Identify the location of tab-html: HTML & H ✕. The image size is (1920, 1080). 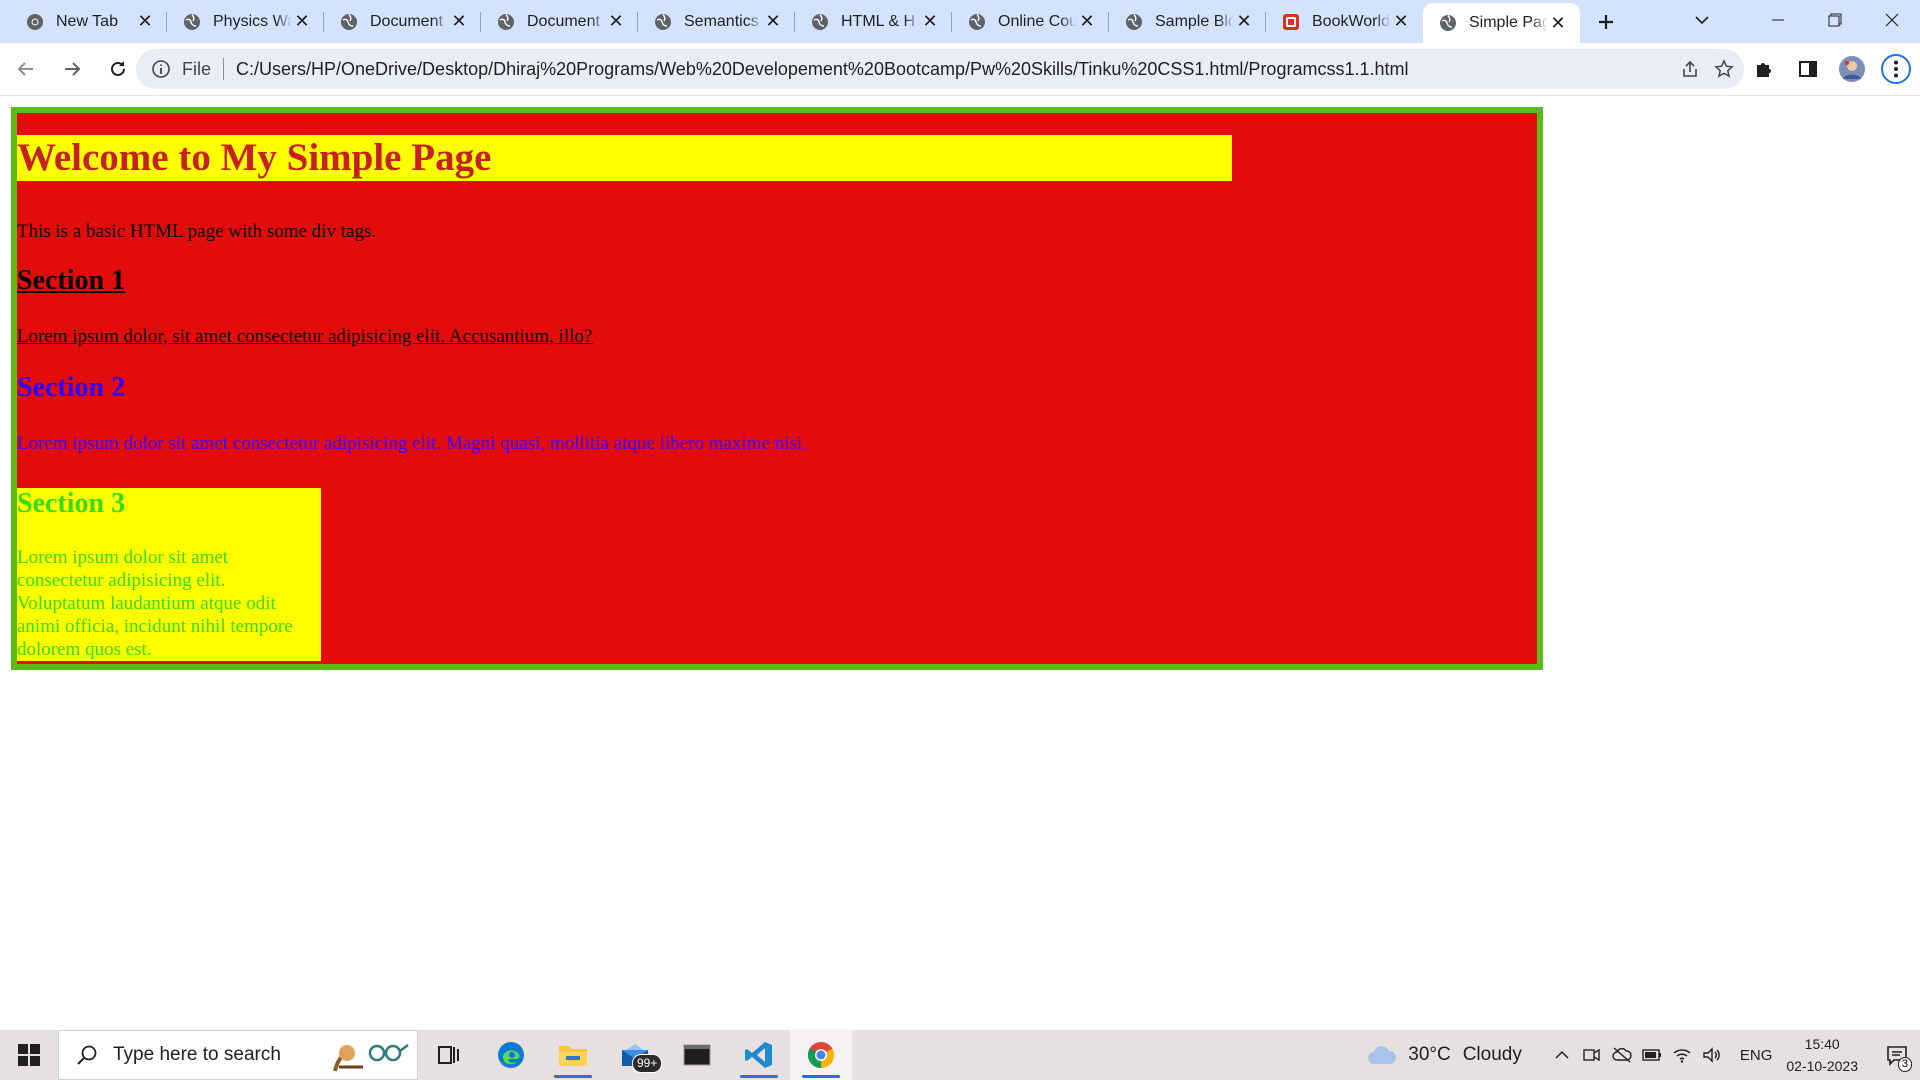
(873, 21).